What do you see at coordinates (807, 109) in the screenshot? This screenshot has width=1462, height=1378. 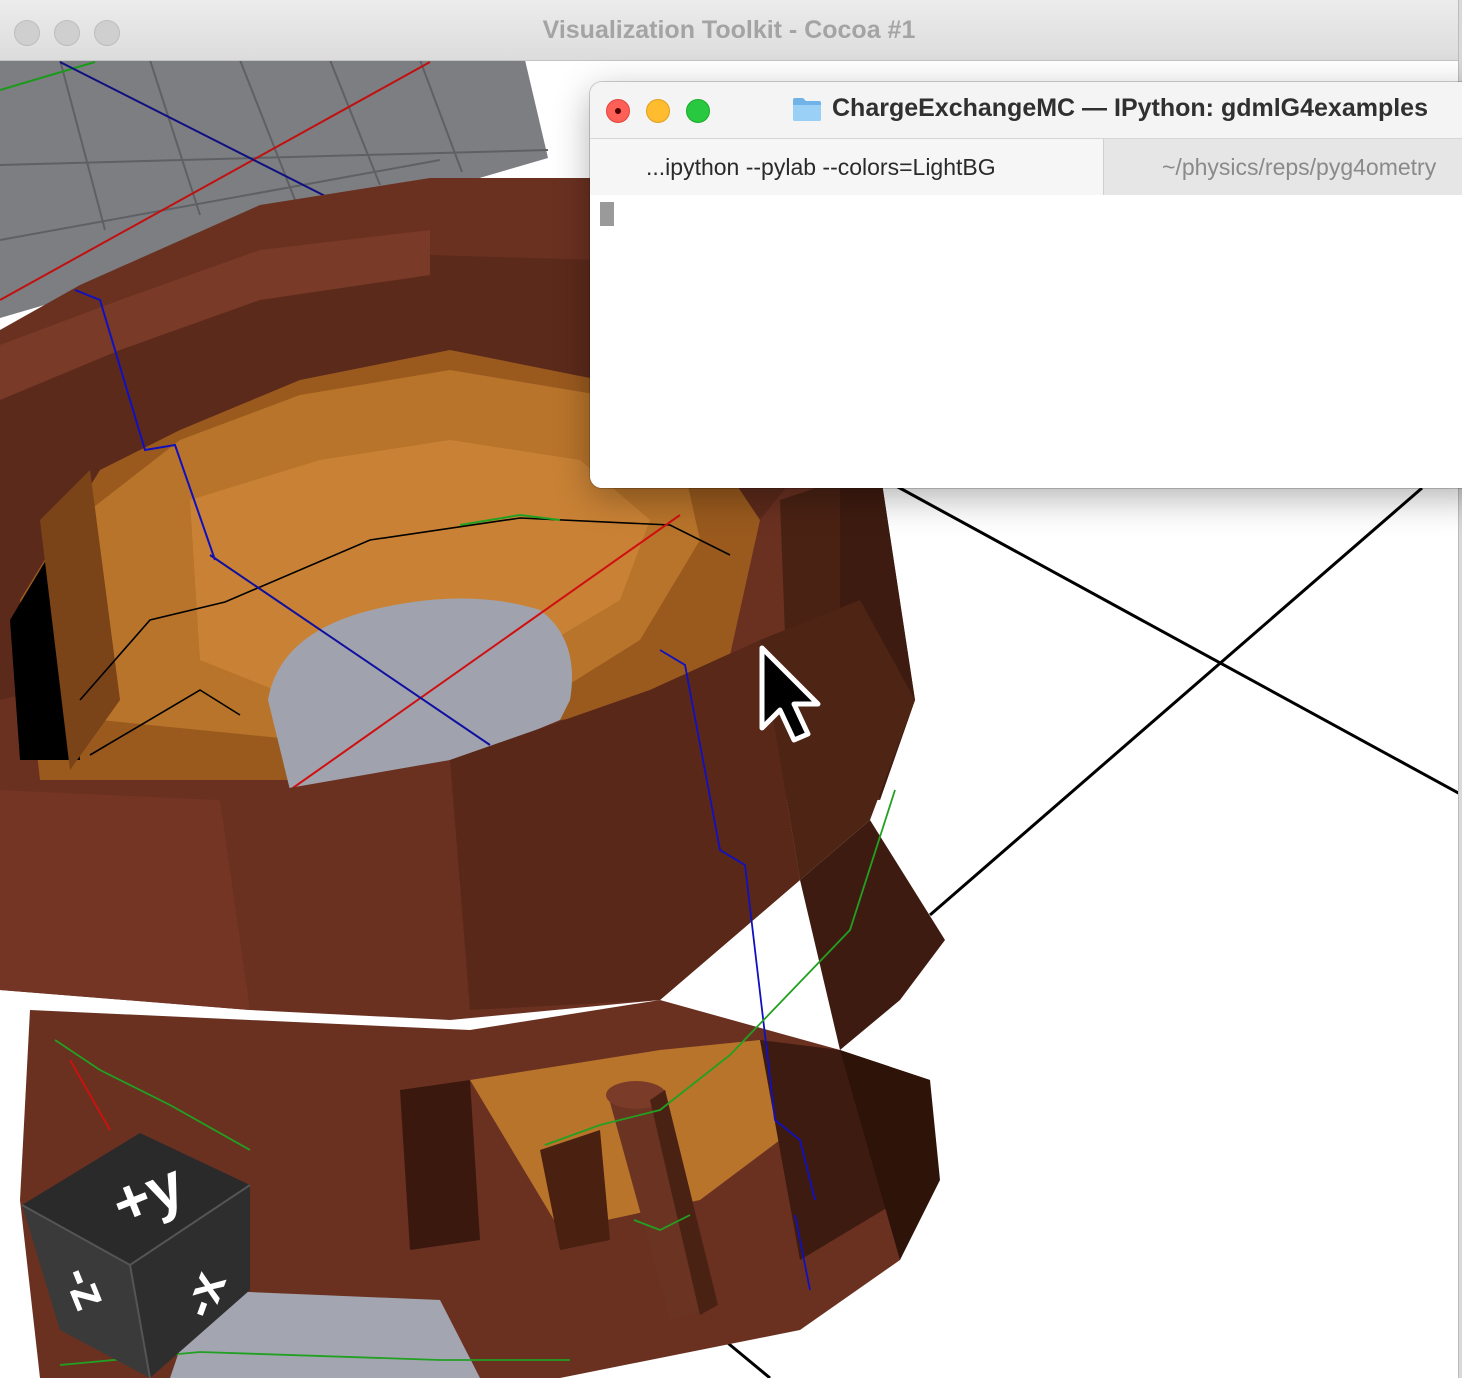 I see `folder-icon` at bounding box center [807, 109].